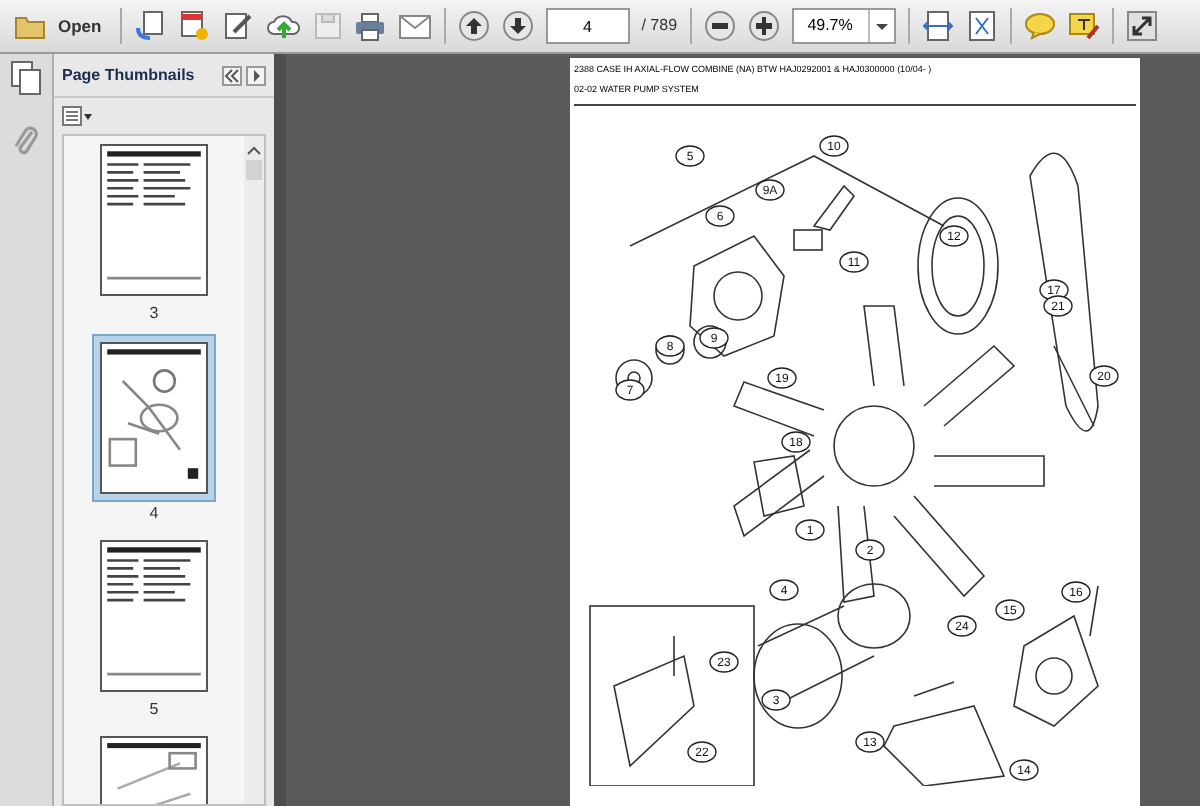  I want to click on page-number-field: 4, so click(587, 26).